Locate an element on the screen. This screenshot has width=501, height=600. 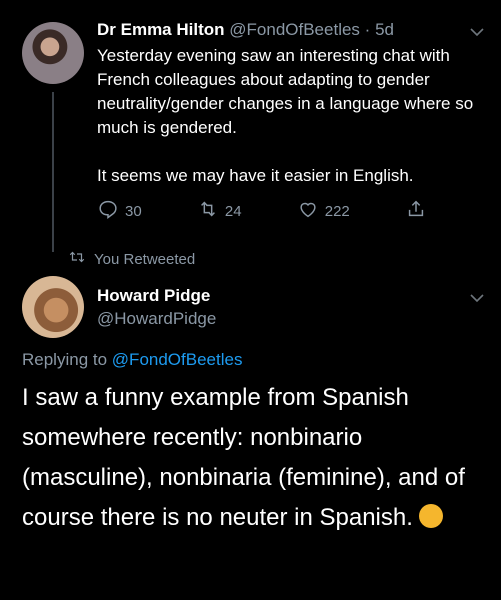
avatar-emma-hilton is located at coordinates (53, 53).